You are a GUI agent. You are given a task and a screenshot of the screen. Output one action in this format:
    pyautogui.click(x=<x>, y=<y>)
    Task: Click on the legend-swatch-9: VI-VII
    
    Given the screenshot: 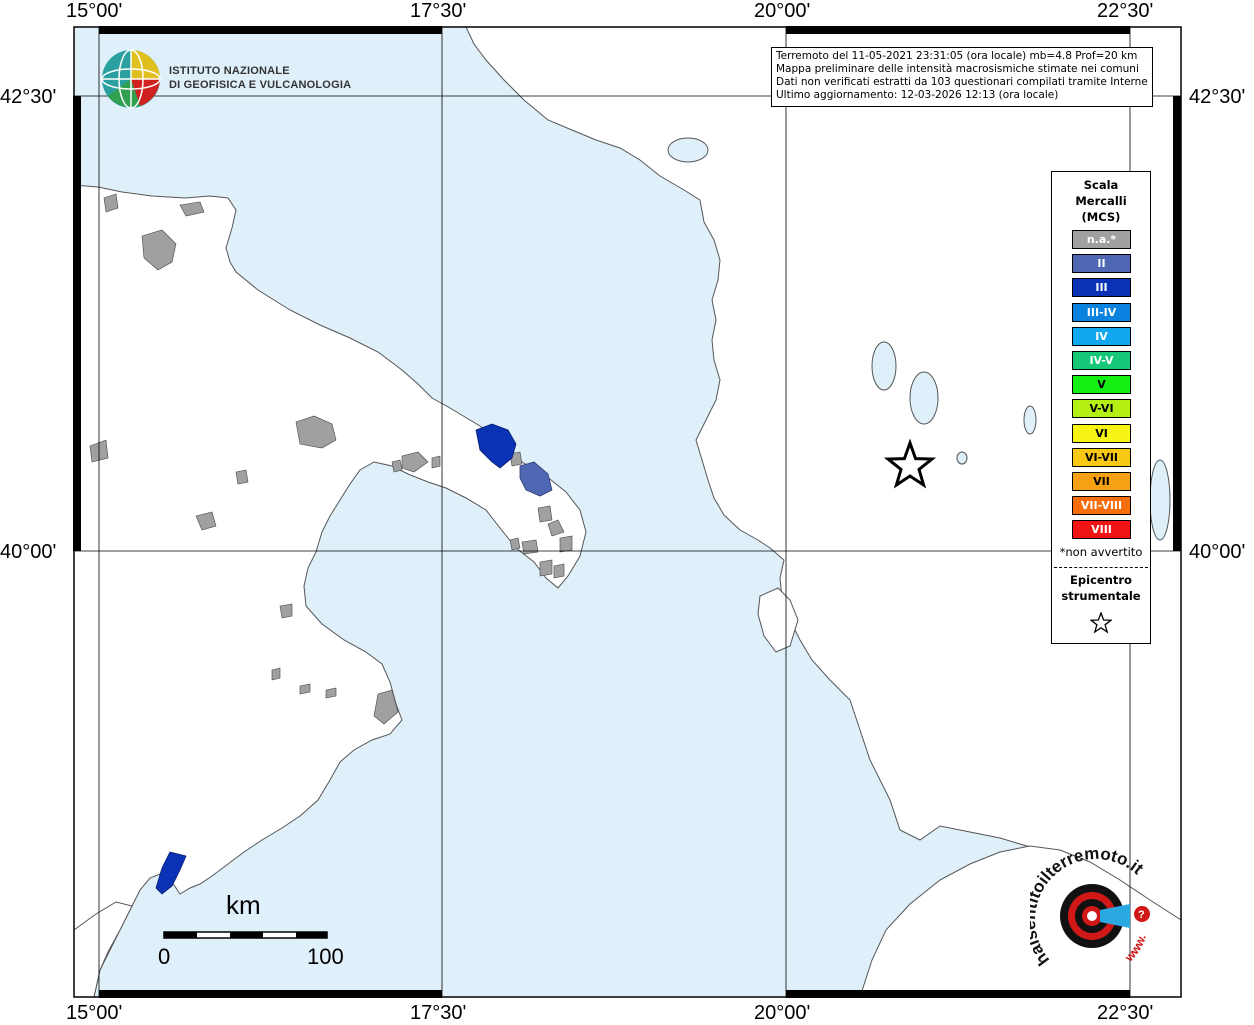 What is the action you would take?
    pyautogui.click(x=1101, y=457)
    